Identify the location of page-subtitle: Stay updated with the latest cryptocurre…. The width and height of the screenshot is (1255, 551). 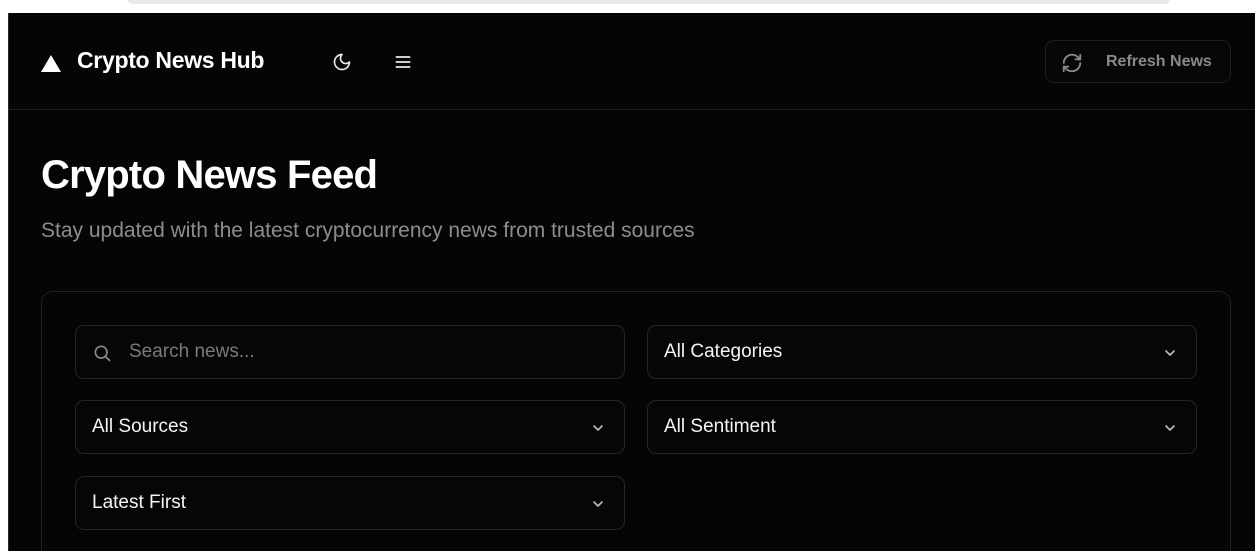
(368, 230).